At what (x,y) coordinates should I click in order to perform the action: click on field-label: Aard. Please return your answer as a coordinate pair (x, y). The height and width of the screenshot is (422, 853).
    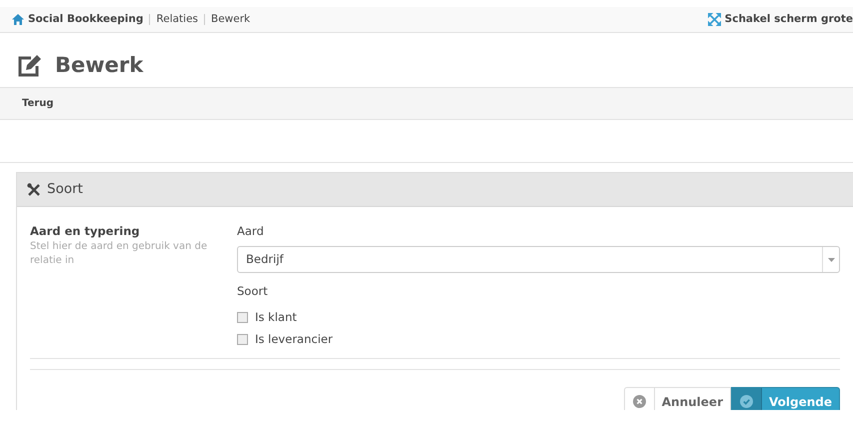
    Looking at the image, I should click on (251, 231).